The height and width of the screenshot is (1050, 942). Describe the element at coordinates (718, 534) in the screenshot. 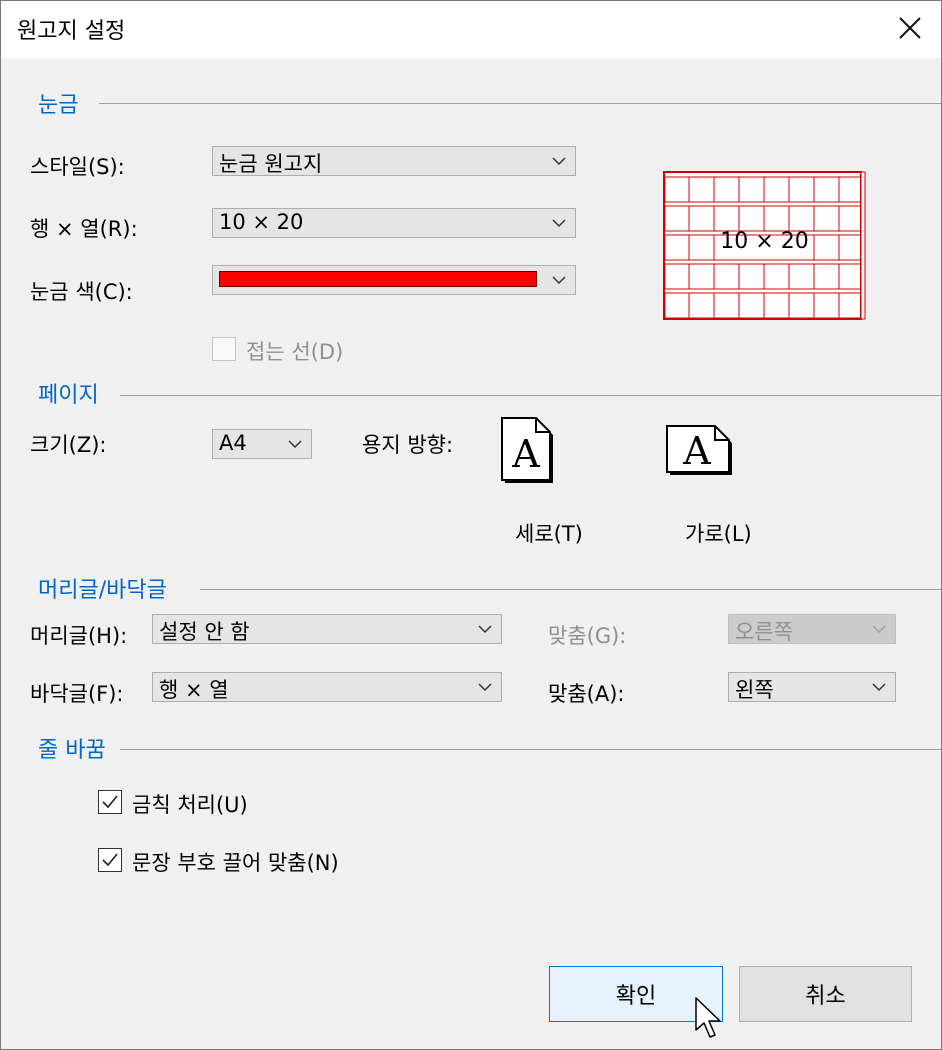

I see `landscape-label: 가로(L)` at that location.